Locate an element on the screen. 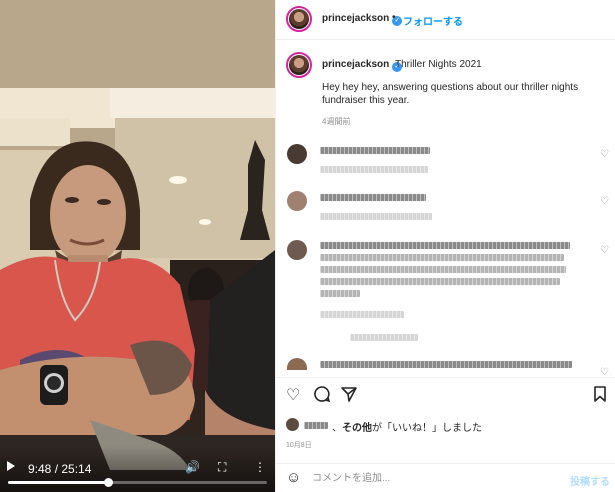 The height and width of the screenshot is (492, 615). post-header: princejackson ✓ • フォローする is located at coordinates (445, 20).